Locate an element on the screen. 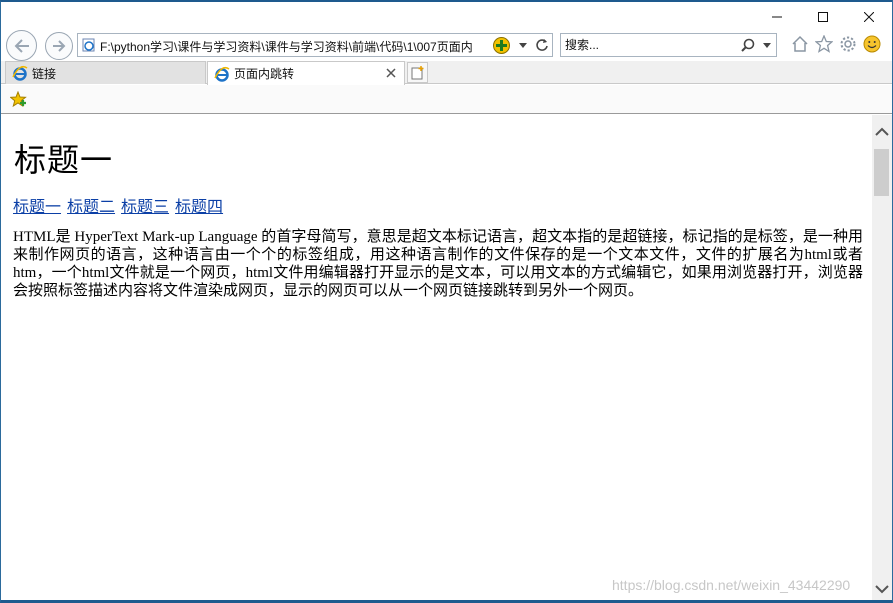 This screenshot has width=893, height=603. address-dropdown-icon is located at coordinates (523, 45).